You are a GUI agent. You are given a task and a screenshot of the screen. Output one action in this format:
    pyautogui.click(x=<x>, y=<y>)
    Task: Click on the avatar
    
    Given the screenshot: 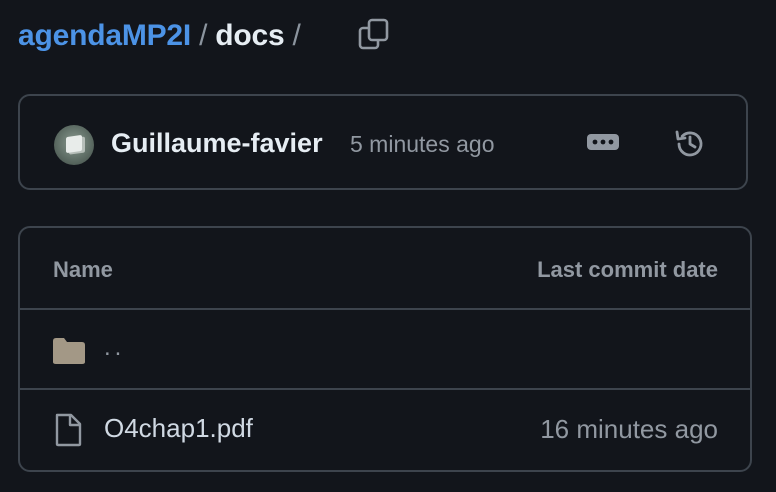 What is the action you would take?
    pyautogui.click(x=74, y=145)
    